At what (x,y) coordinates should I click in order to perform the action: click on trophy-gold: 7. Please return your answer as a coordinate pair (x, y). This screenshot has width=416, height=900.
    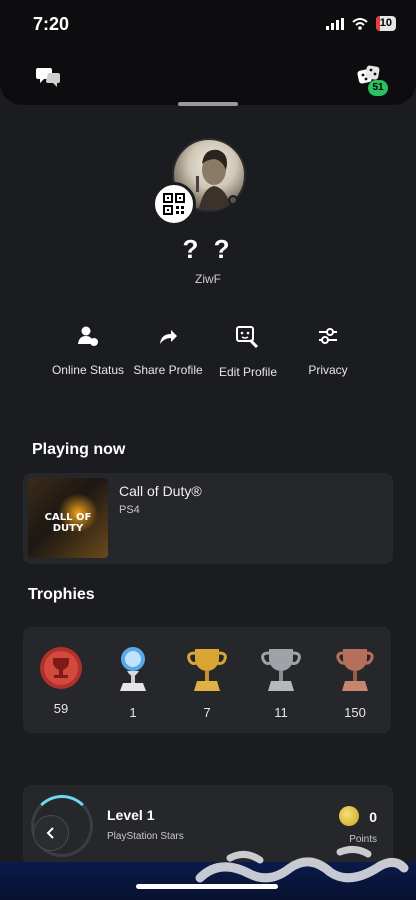
    Looking at the image, I should click on (207, 682).